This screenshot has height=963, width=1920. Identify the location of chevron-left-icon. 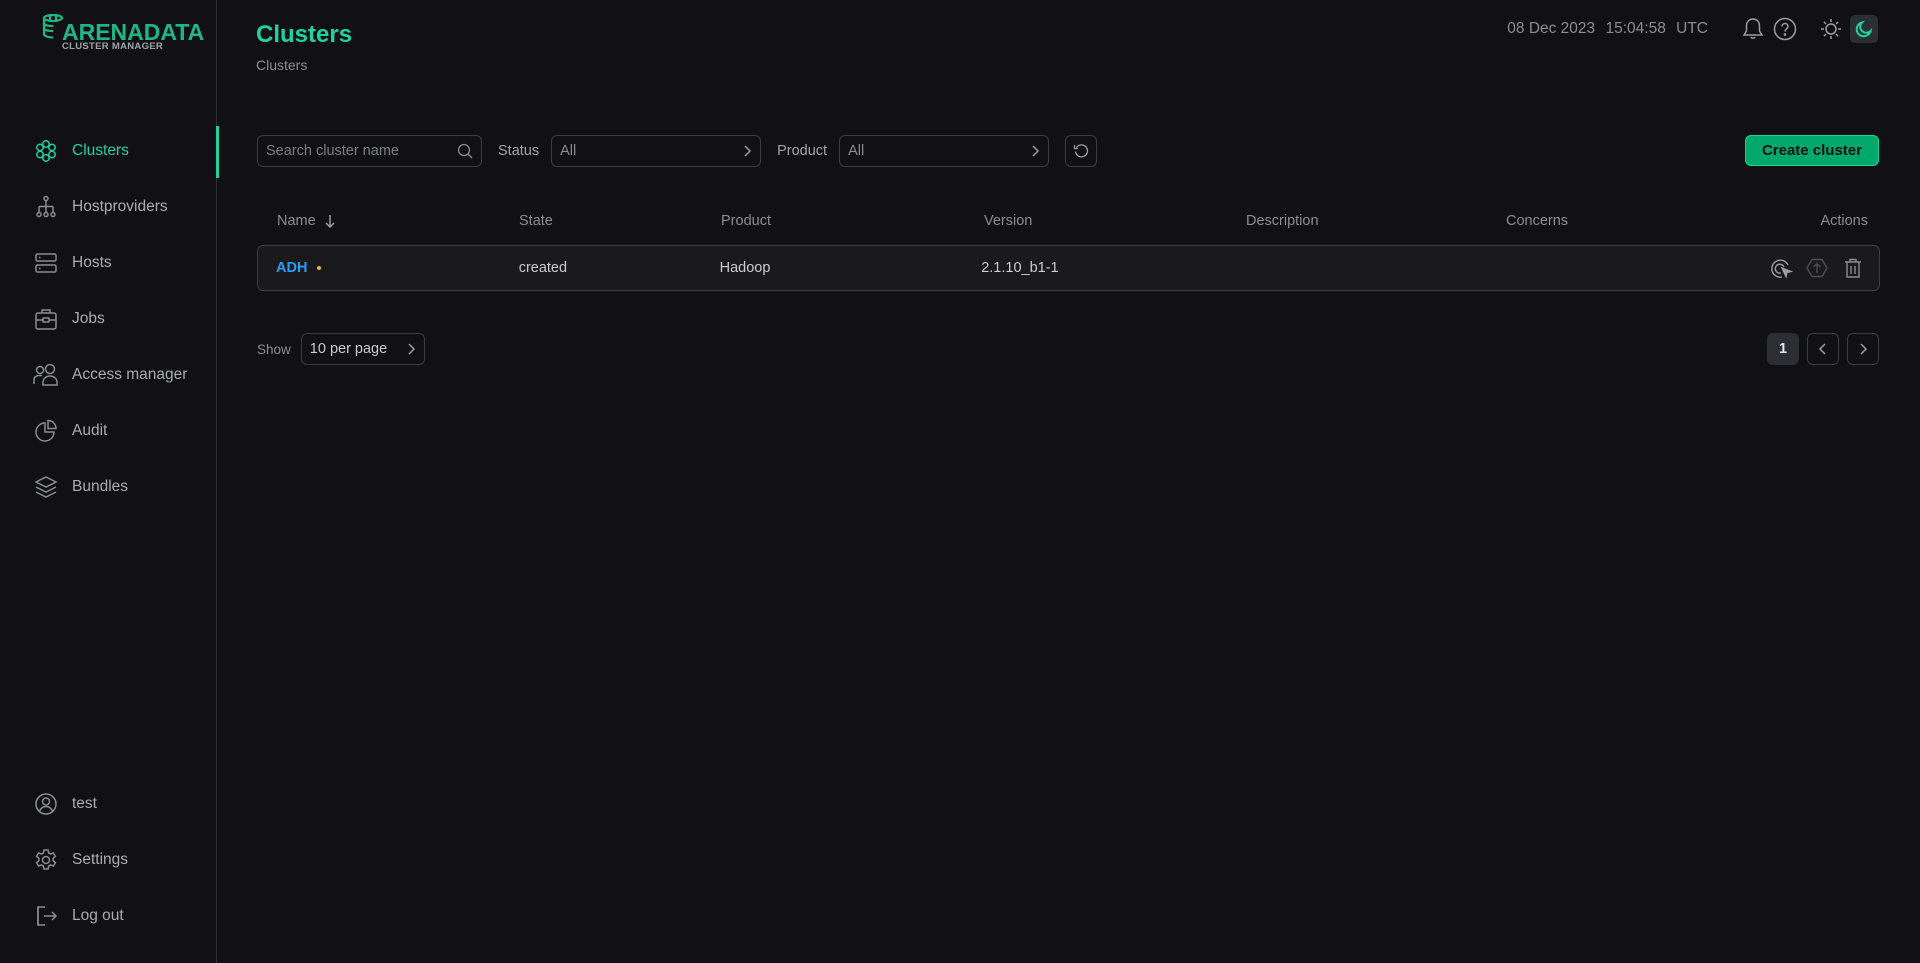
(1823, 349).